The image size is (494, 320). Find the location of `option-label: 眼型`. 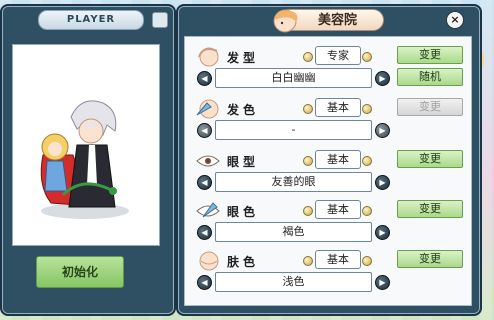

option-label: 眼型 is located at coordinates (243, 162).